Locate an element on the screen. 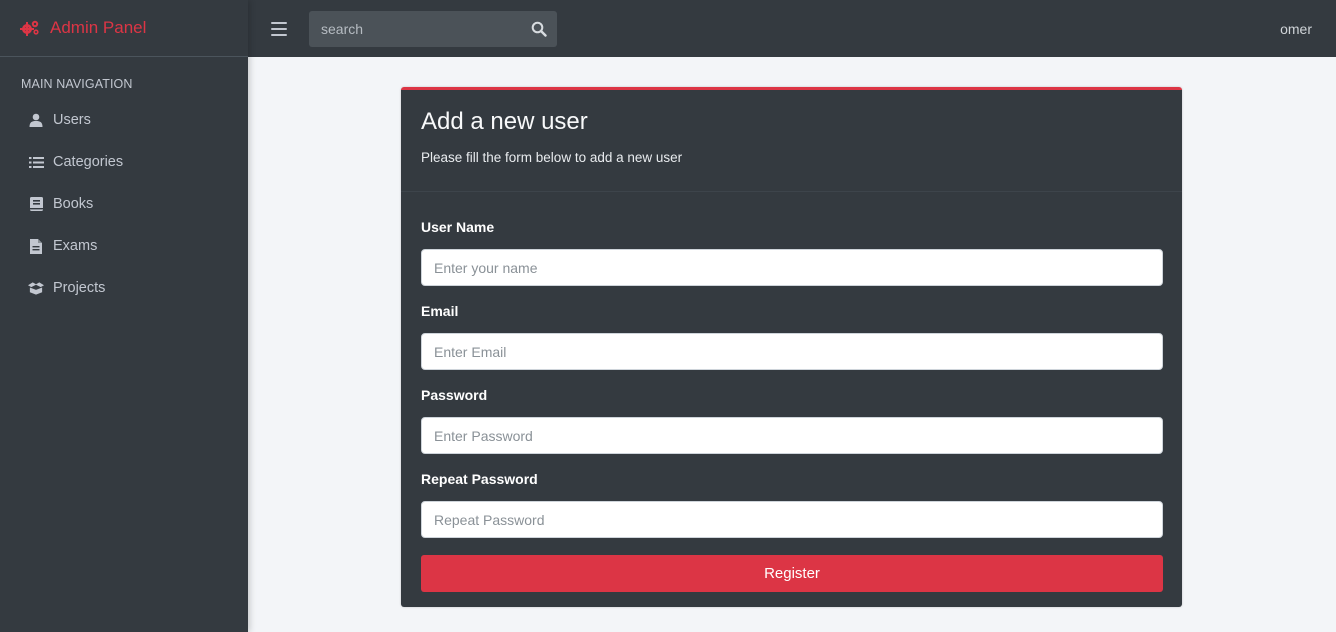 The width and height of the screenshot is (1336, 632). sidebar-item-books: Books is located at coordinates (124, 204).